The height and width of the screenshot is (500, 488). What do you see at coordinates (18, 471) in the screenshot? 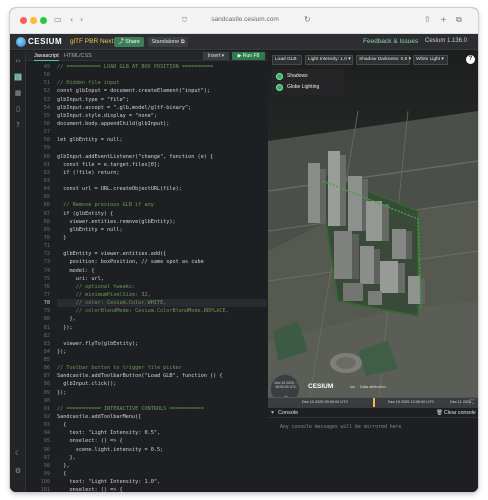
I see `settings-icon: ⚙` at bounding box center [18, 471].